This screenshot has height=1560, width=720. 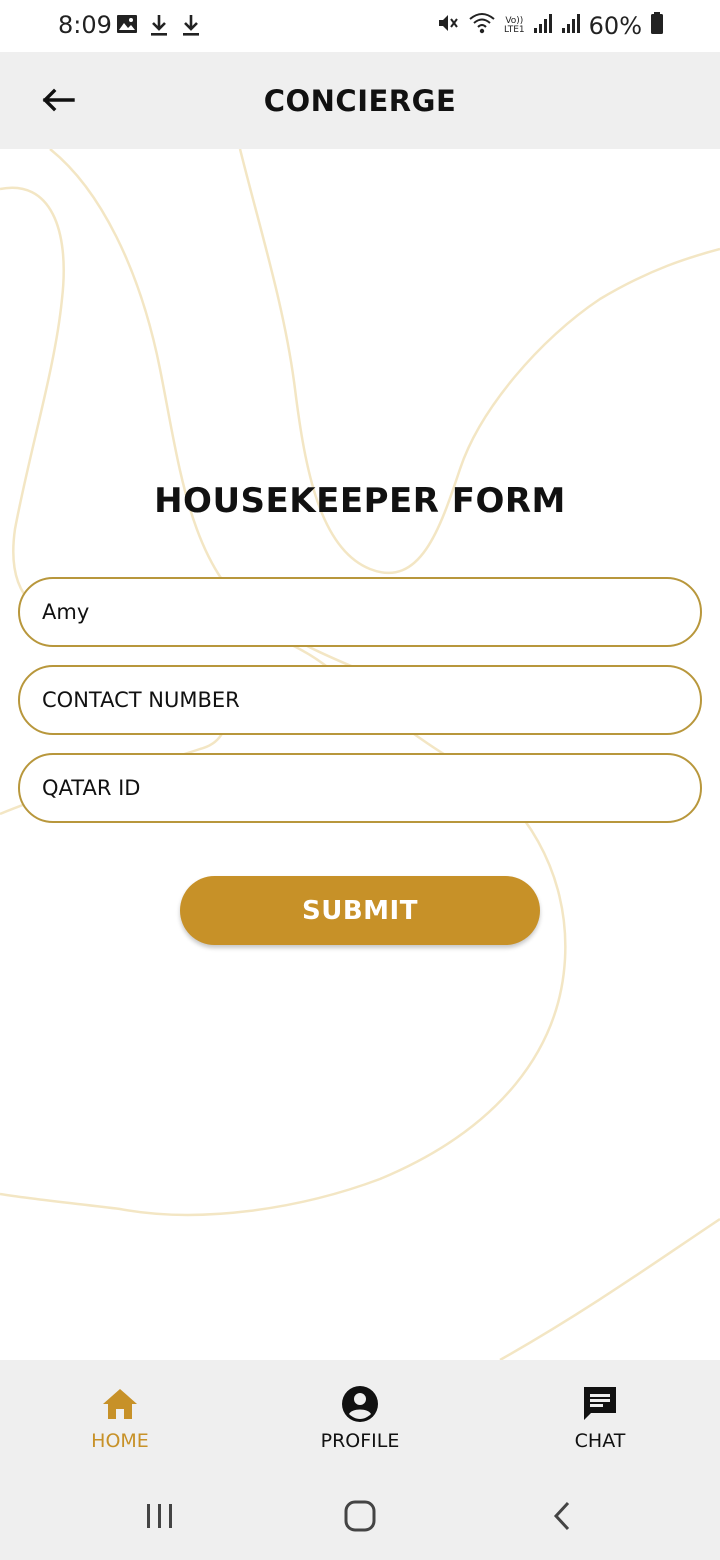 I want to click on status-bar: 8:09 Vo)) LTE1 60%, so click(x=360, y=26).